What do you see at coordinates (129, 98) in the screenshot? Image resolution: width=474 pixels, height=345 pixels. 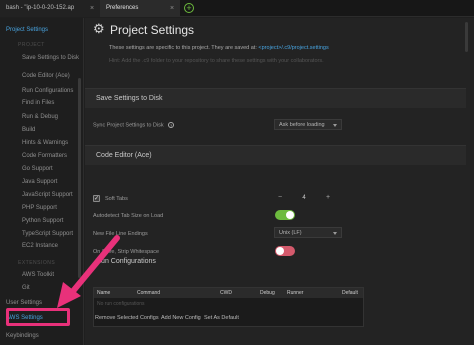 I see `section-title: Save Settings to Disk` at bounding box center [129, 98].